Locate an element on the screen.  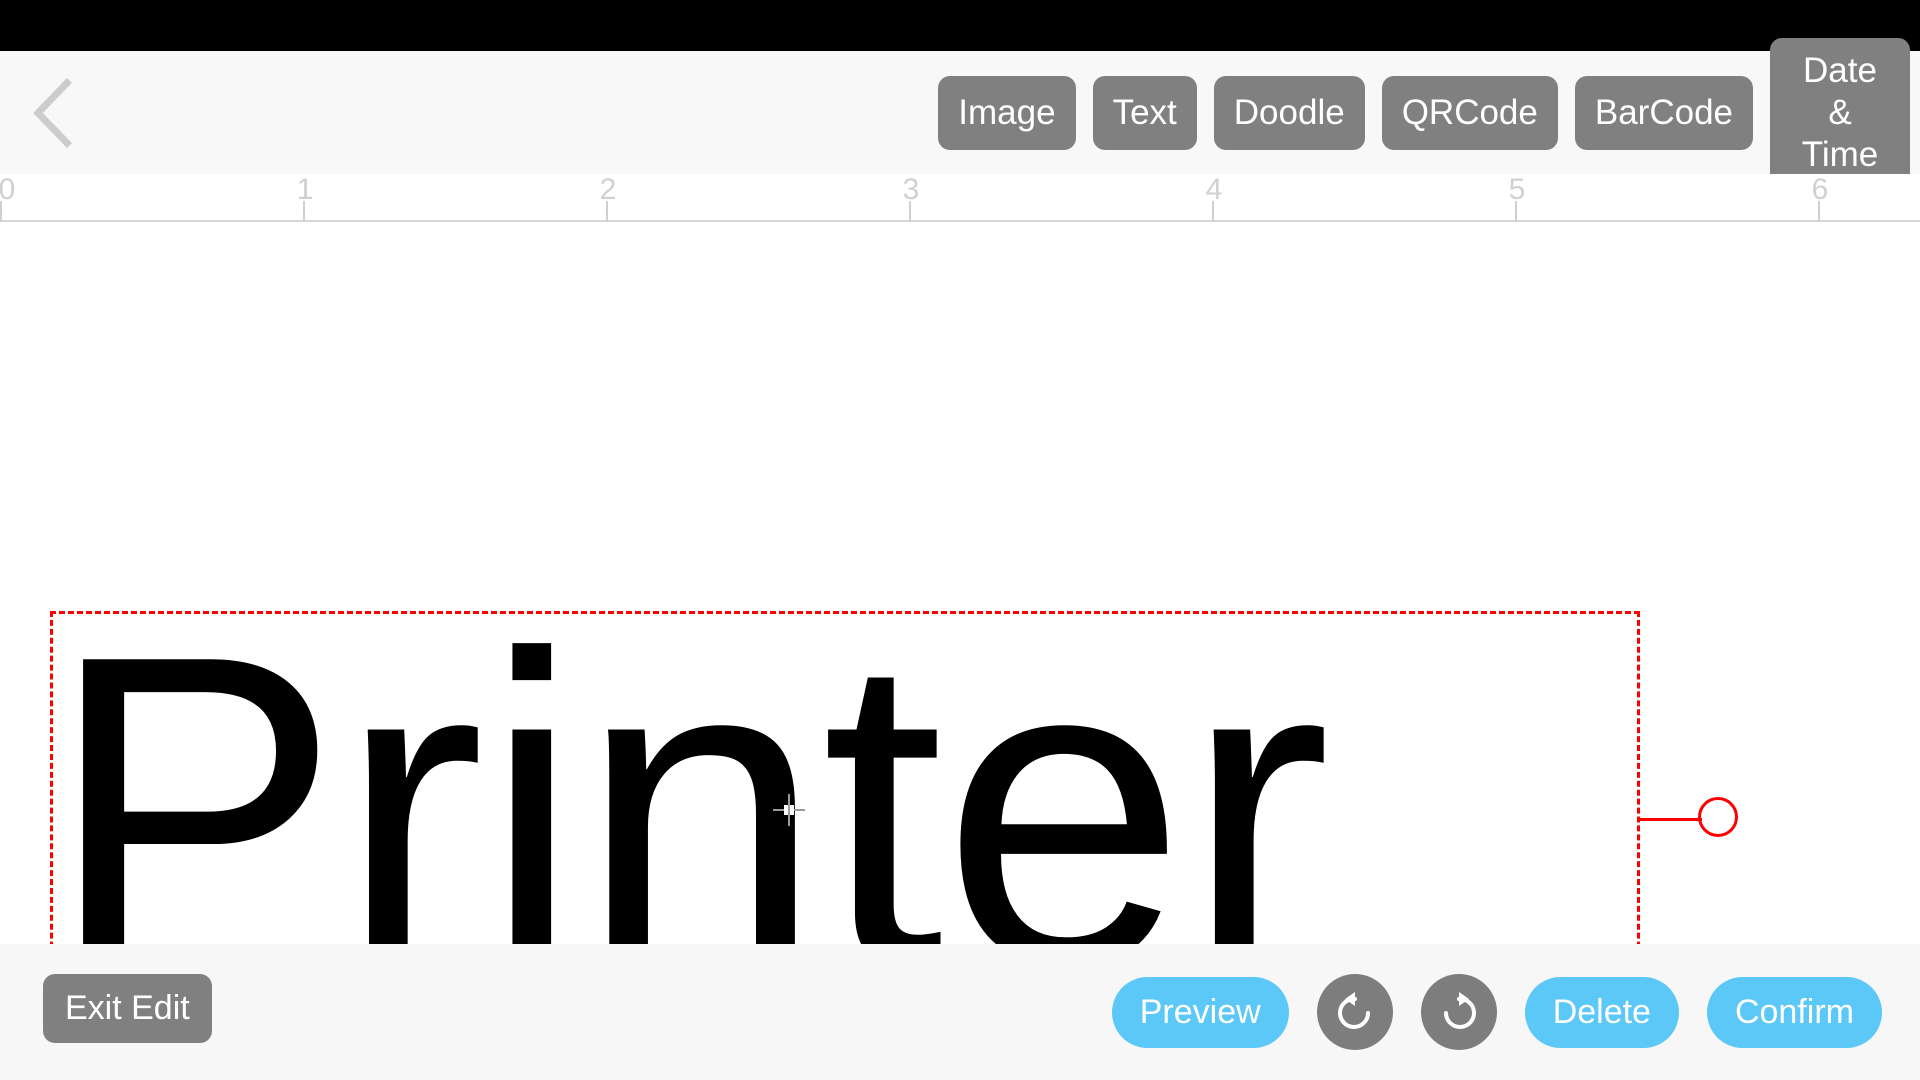
horizontal-ruler: 0 1 2 3 4 5 6 is located at coordinates (960, 197).